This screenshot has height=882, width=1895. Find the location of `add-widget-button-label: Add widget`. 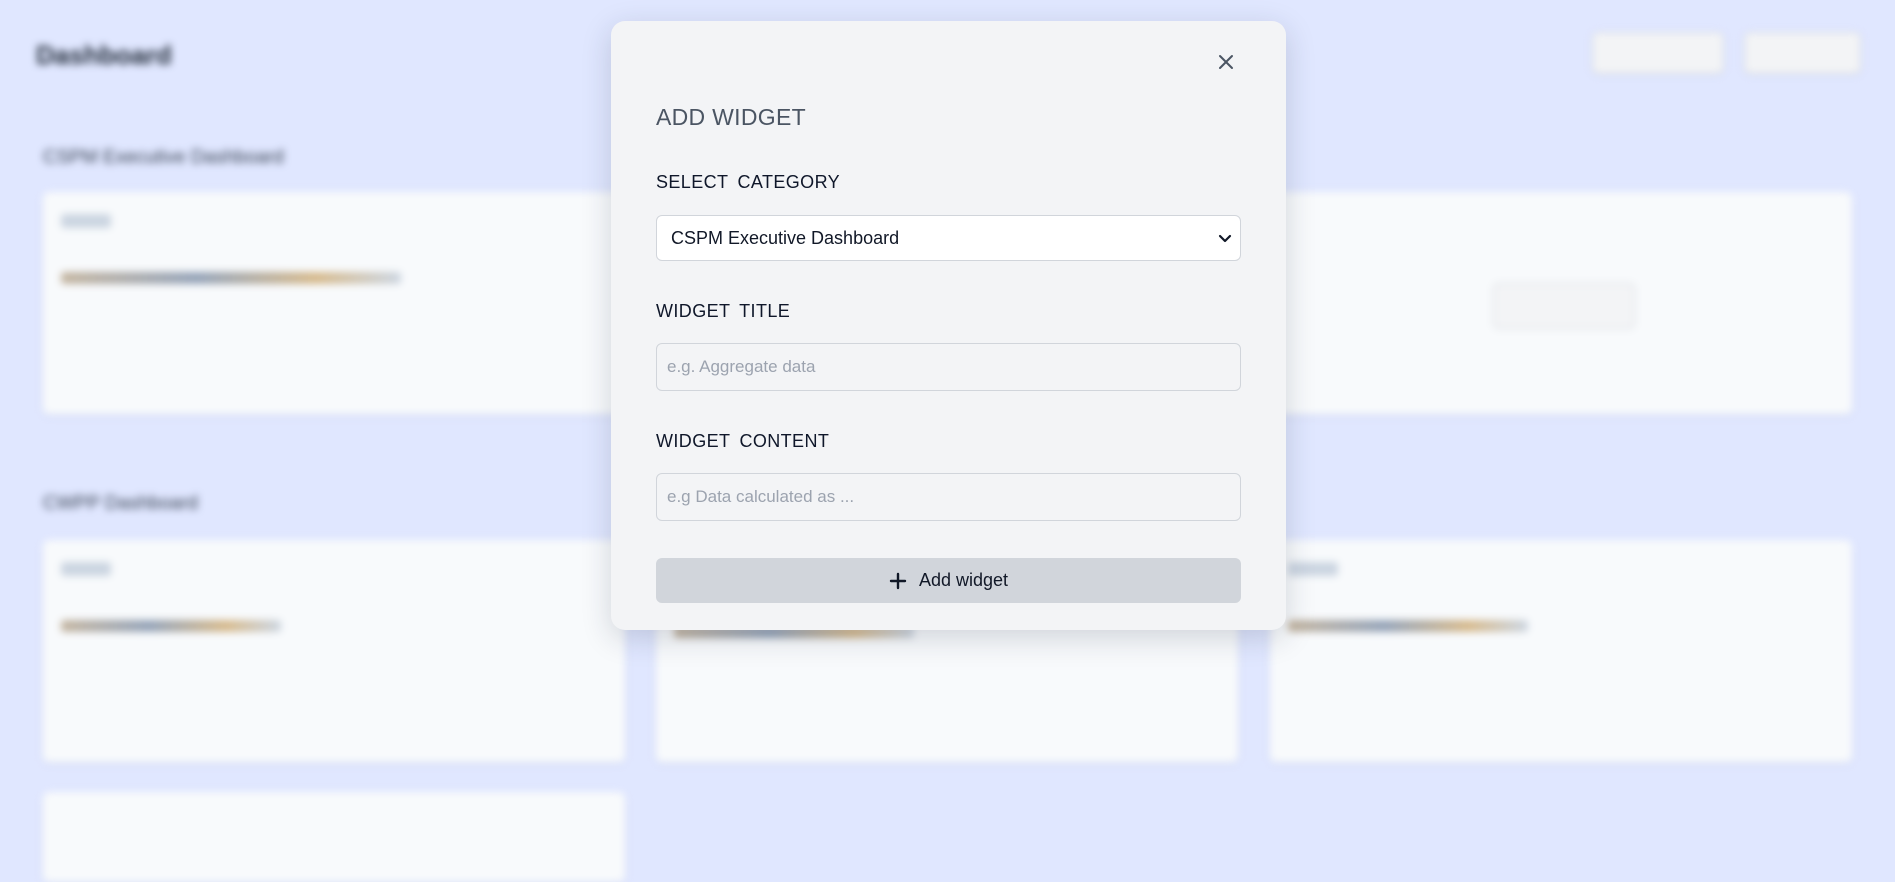

add-widget-button-label: Add widget is located at coordinates (963, 580).